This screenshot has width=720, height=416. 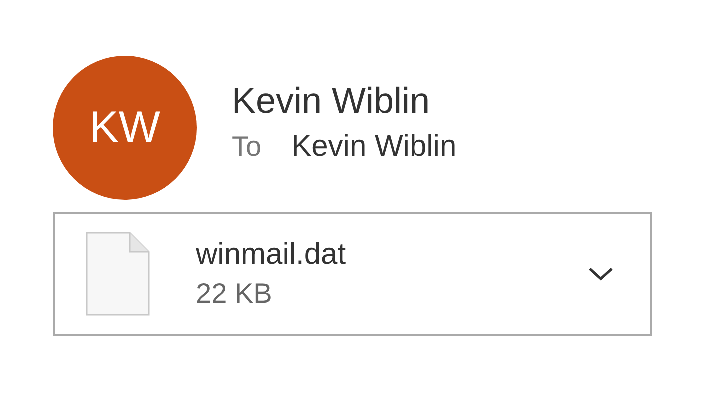 I want to click on attachment-filename: winmail.dat, so click(x=272, y=255).